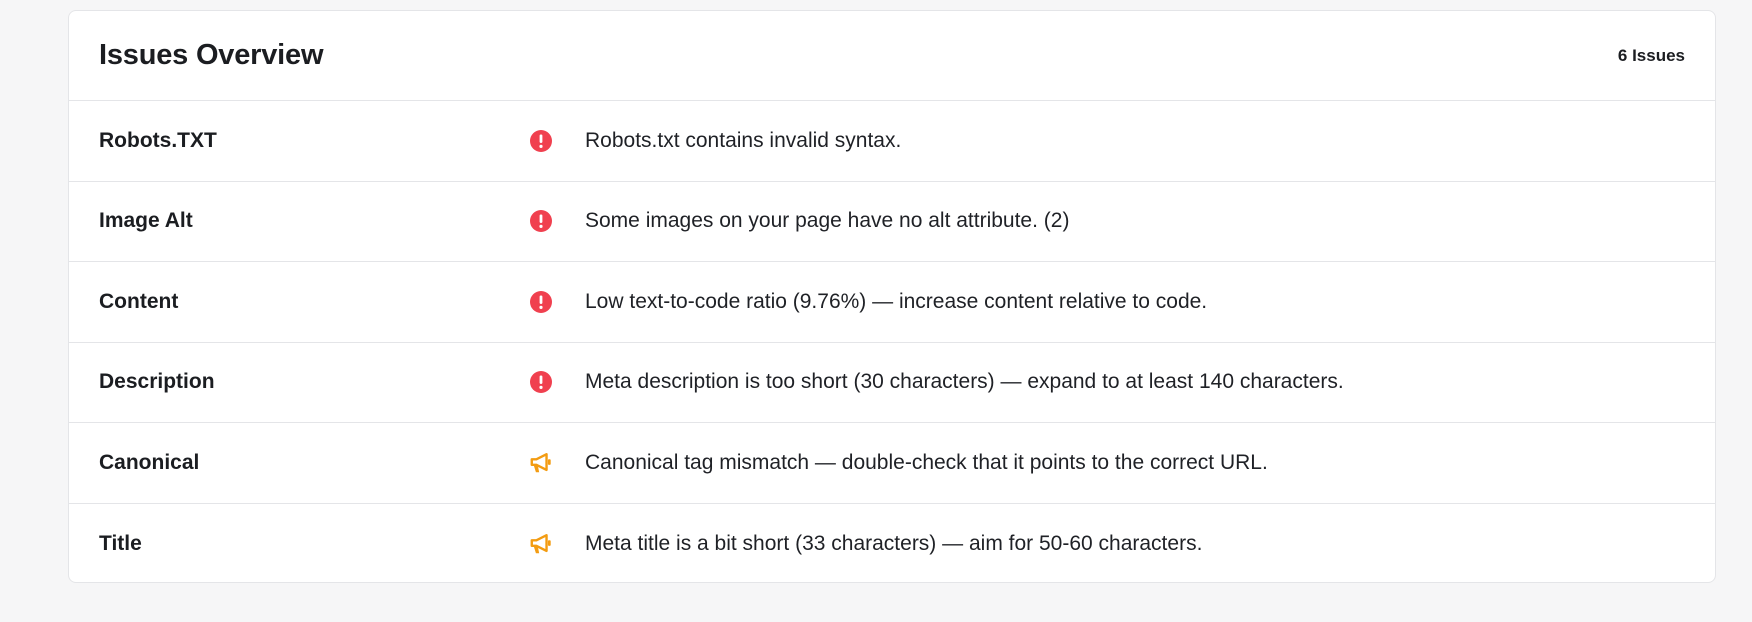 This screenshot has height=622, width=1752. Describe the element at coordinates (120, 543) in the screenshot. I see `issue-name: Title` at that location.